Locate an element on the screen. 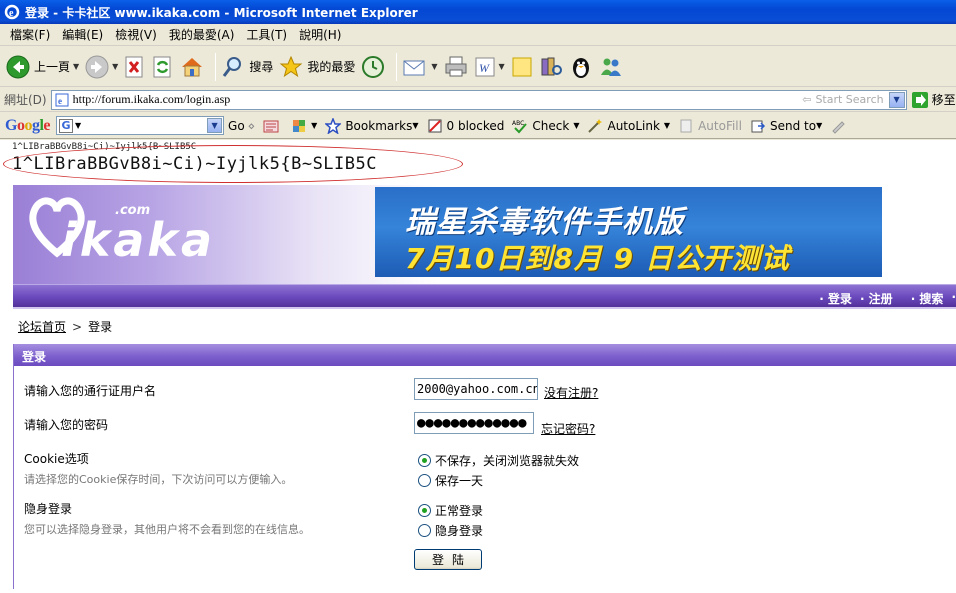 This screenshot has height=593, width=956. login-submit-button: 登陆 is located at coordinates (448, 559).